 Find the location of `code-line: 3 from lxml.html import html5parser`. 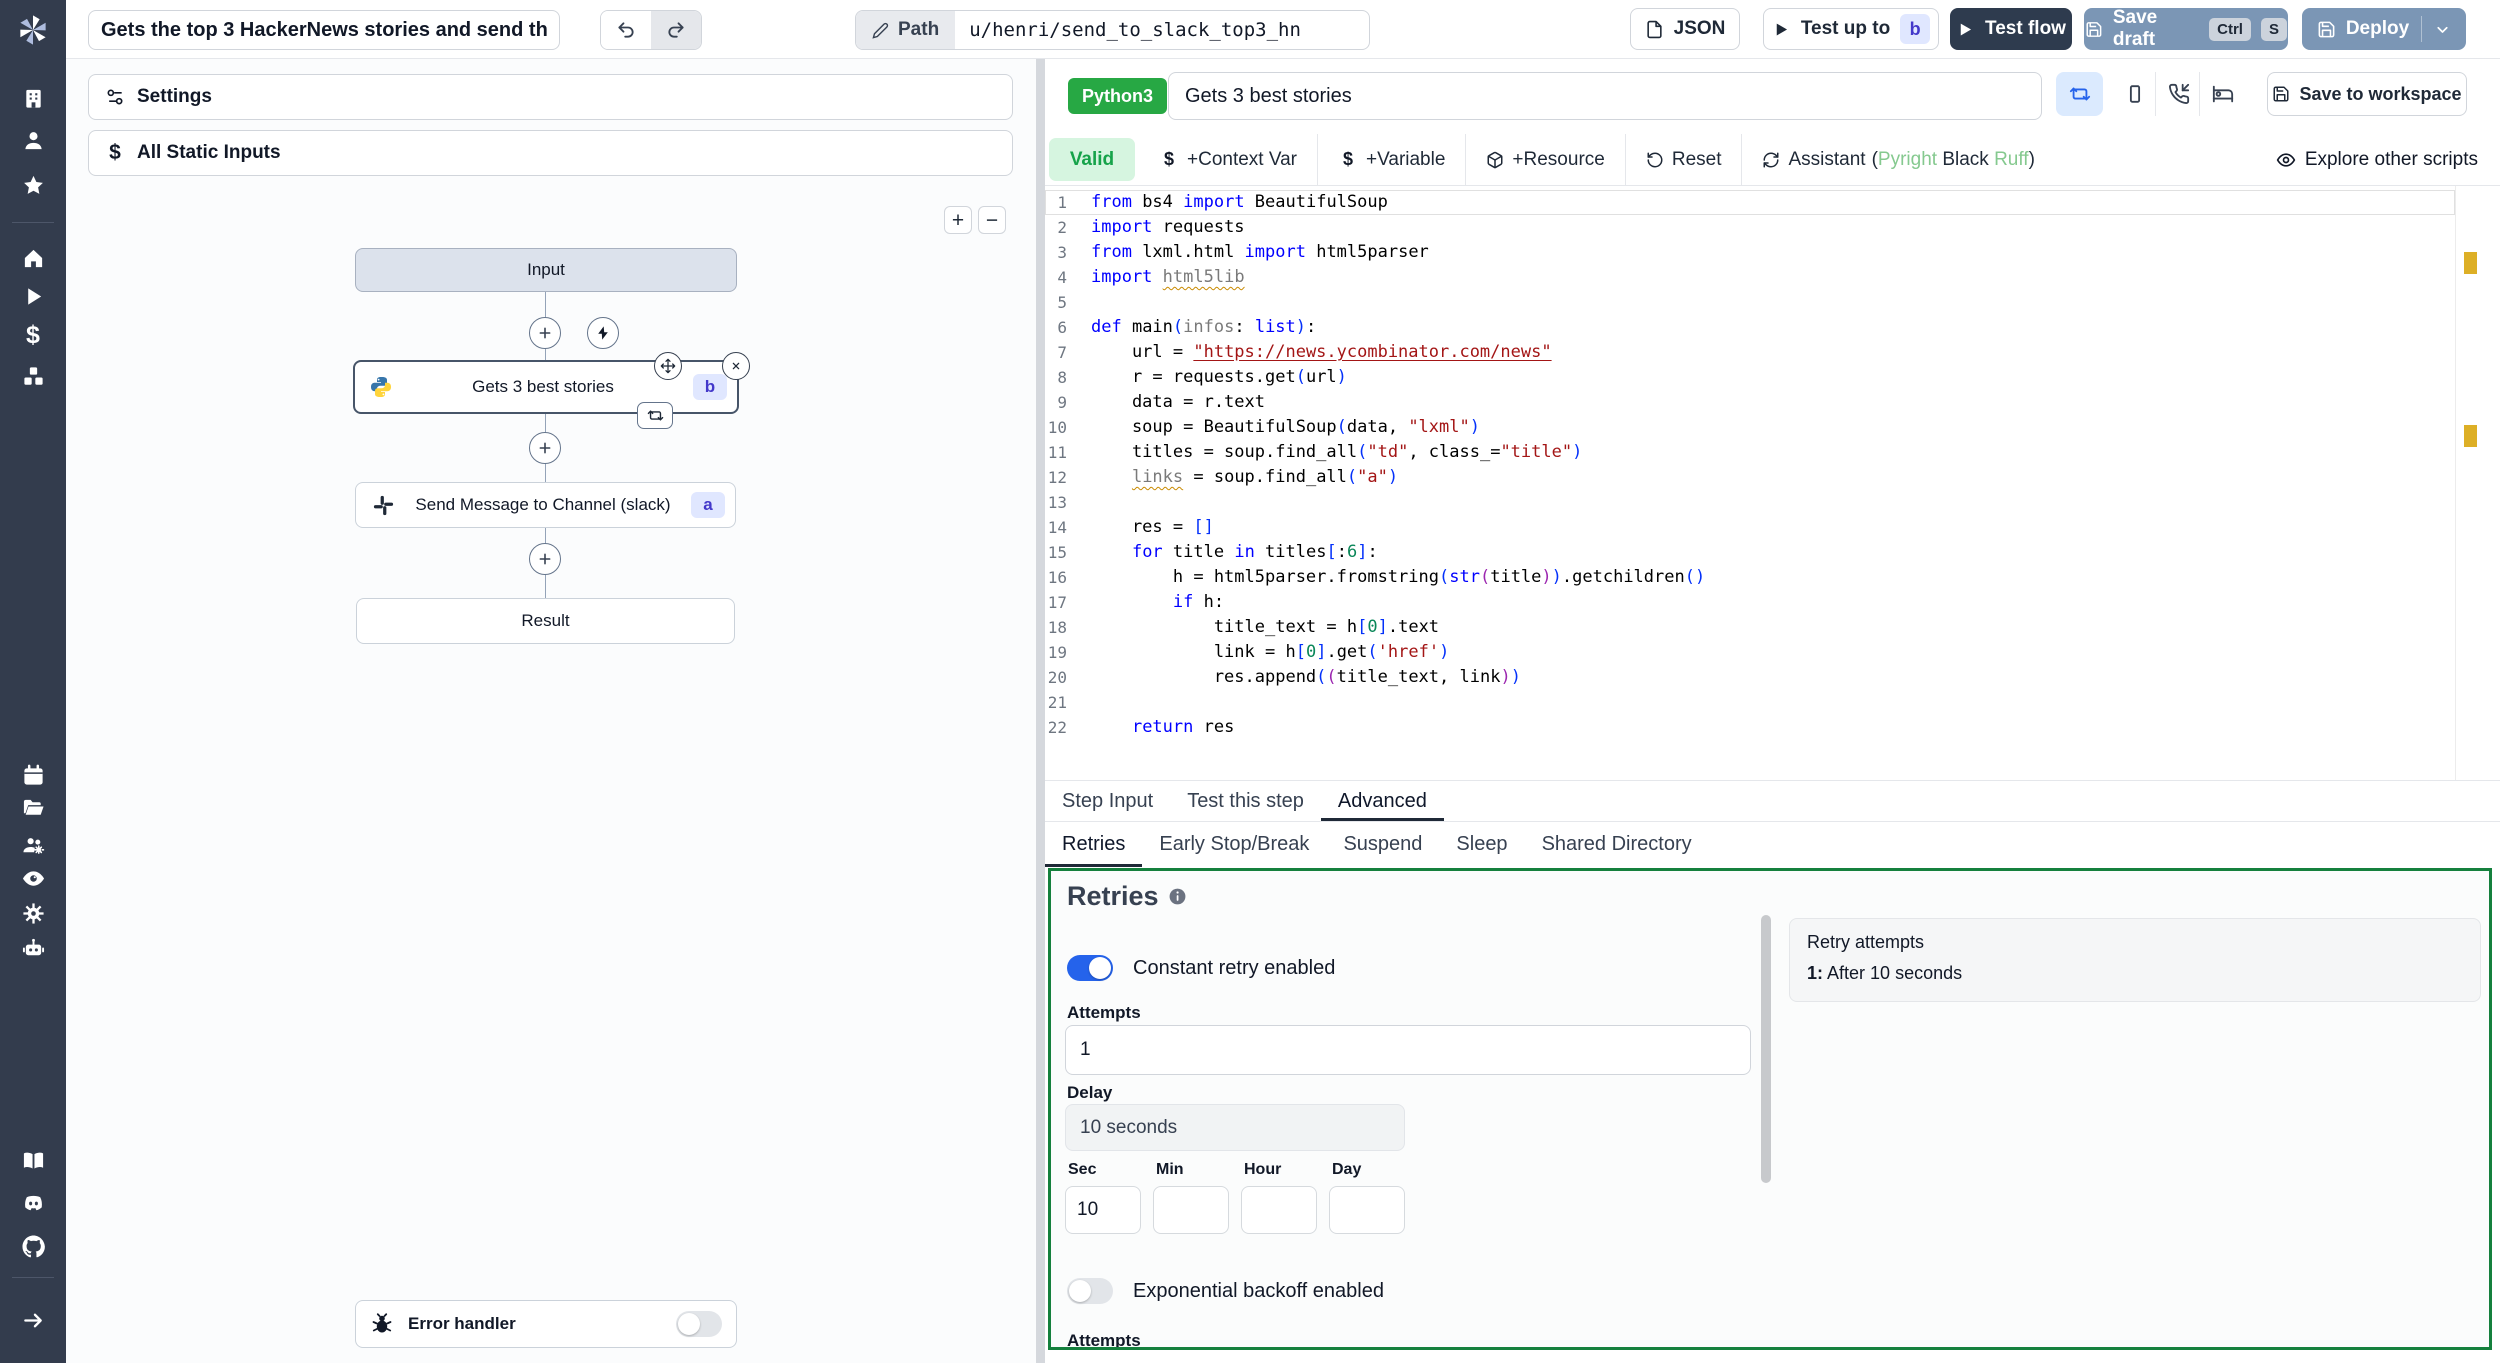

code-line: 3 from lxml.html import html5parser is located at coordinates (1750, 252).